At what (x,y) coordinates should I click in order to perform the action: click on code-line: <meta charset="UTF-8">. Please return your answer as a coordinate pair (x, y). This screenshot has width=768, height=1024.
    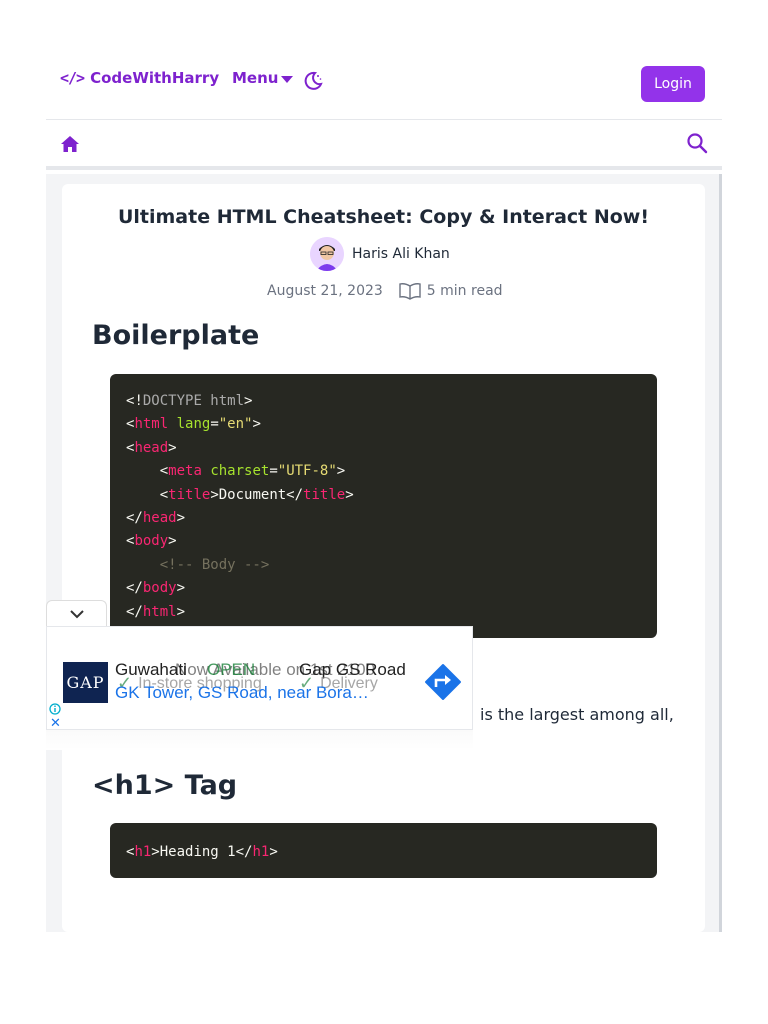
    Looking at the image, I should click on (236, 471).